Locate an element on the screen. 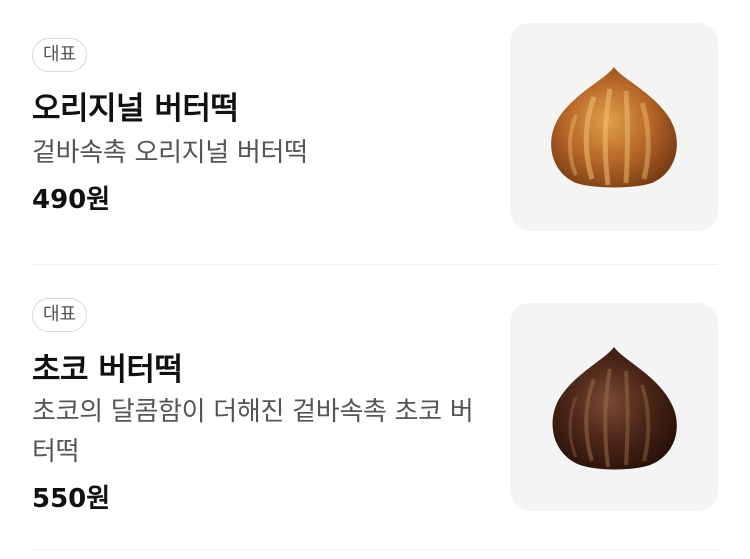 This screenshot has width=750, height=559. butter-rice-cake-original-image is located at coordinates (614, 127).